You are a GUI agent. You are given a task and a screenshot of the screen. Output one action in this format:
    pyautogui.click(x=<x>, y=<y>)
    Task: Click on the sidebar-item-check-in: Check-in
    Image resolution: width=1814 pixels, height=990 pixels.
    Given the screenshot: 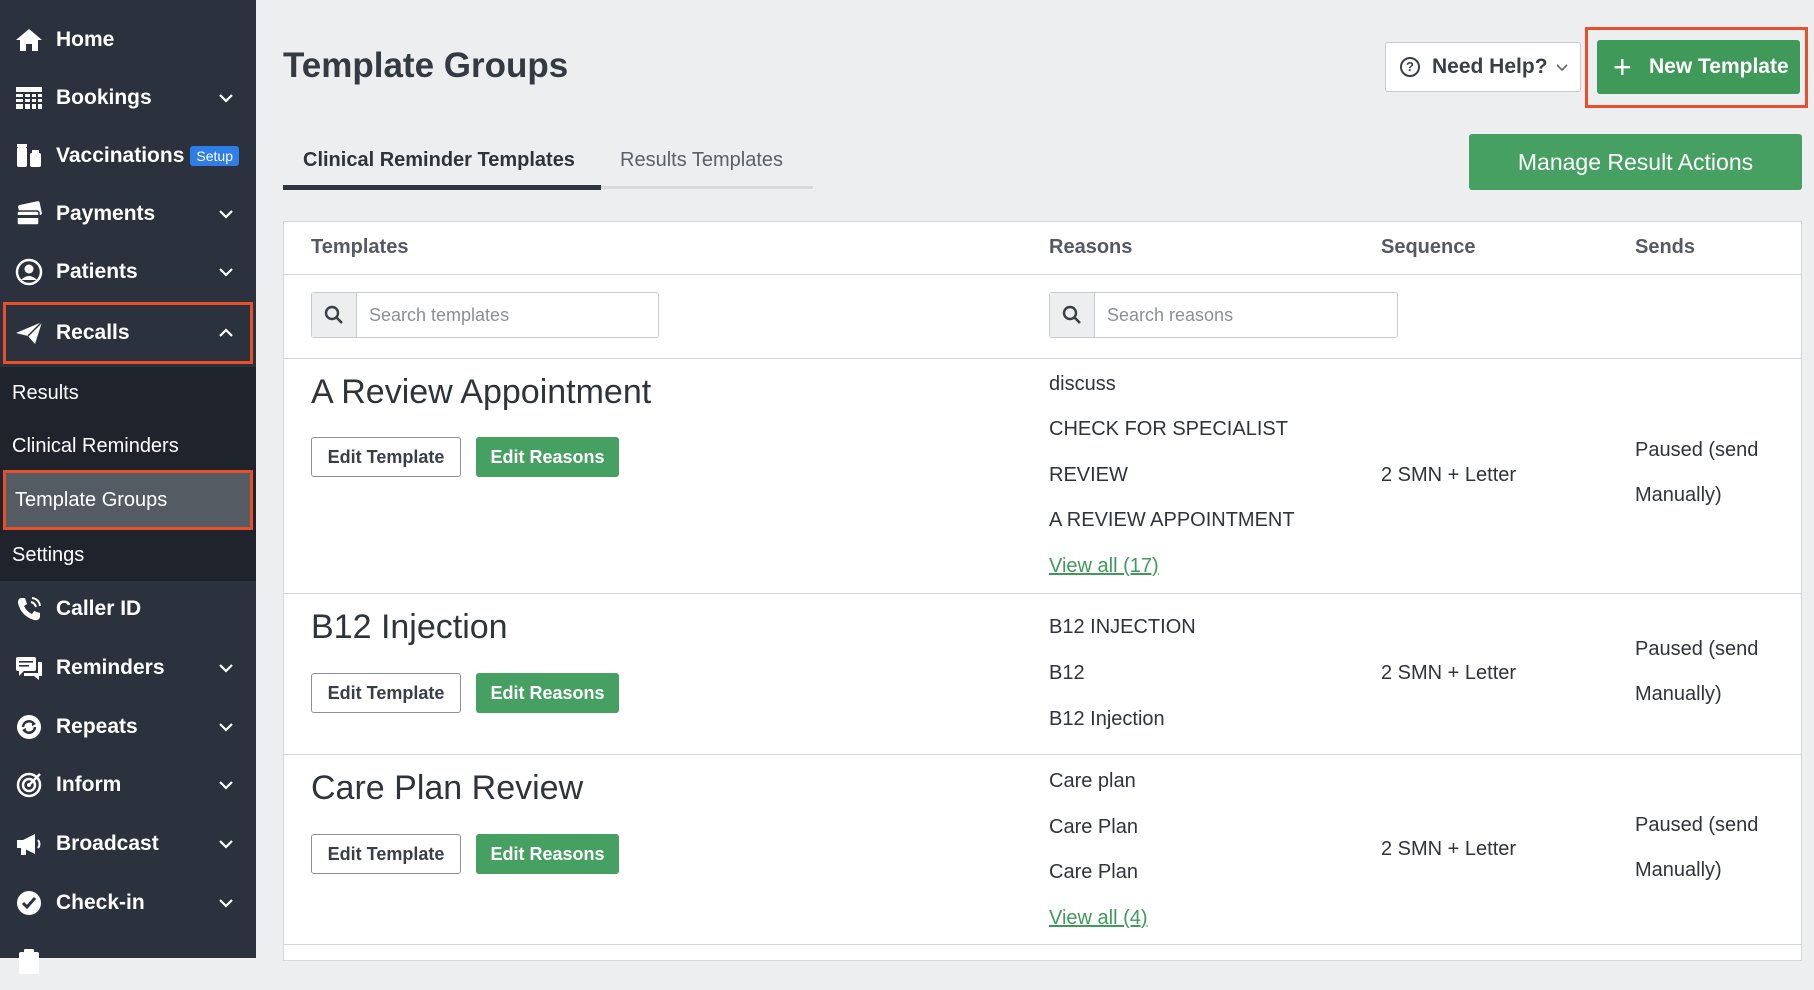 What is the action you would take?
    pyautogui.click(x=128, y=903)
    